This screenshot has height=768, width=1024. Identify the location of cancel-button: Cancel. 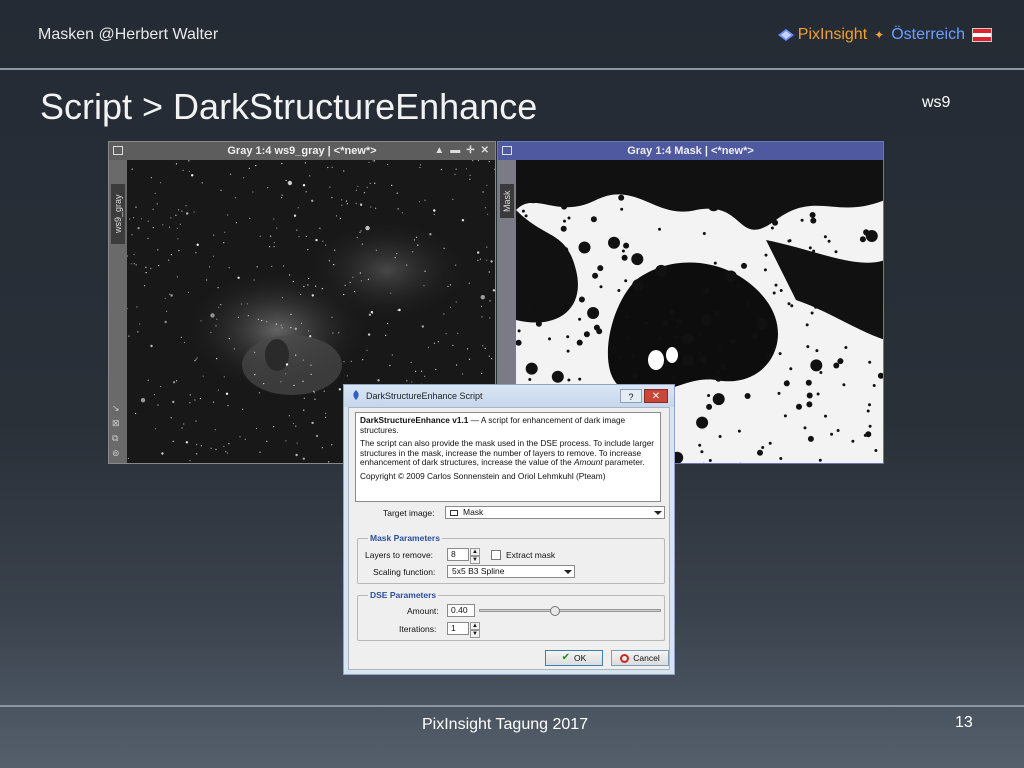
(640, 658).